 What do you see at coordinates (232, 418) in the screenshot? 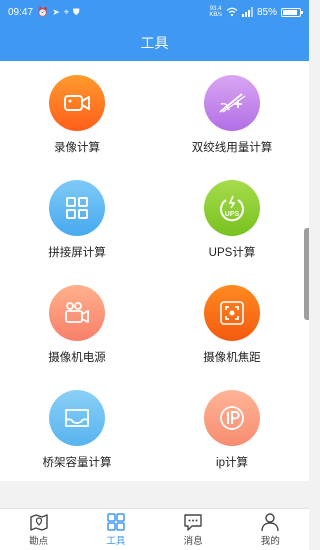
I see `ip-icon` at bounding box center [232, 418].